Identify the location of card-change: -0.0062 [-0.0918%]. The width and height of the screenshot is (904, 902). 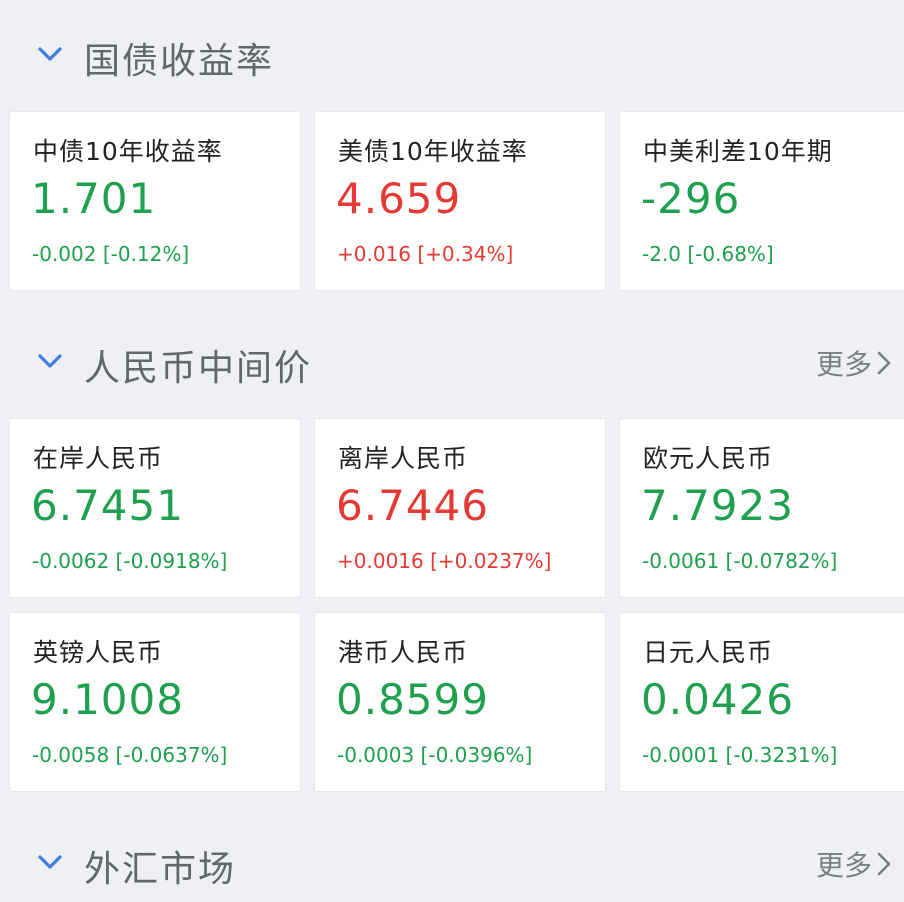
(130, 561).